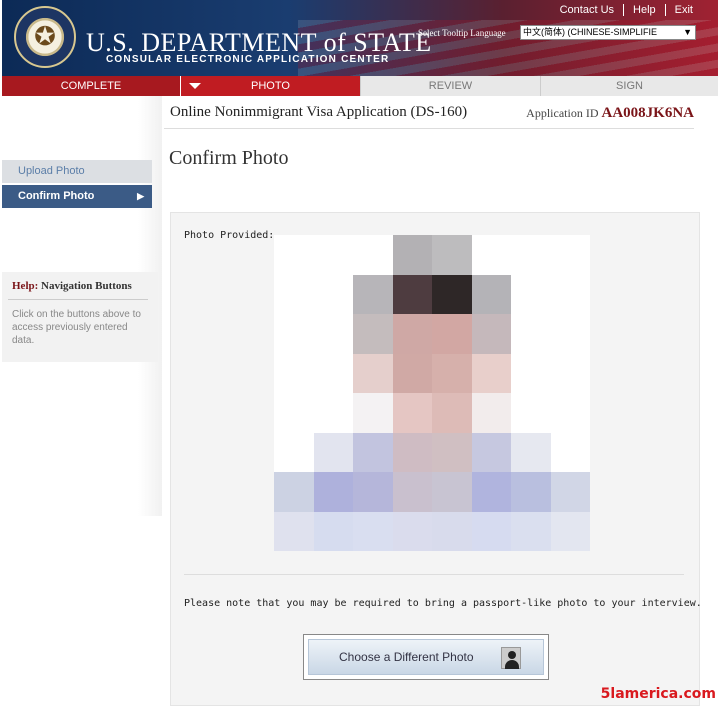 The image size is (720, 706). I want to click on tab-sign: SIGN, so click(629, 86).